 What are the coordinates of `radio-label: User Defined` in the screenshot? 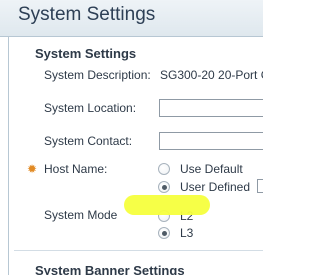 It's located at (215, 187).